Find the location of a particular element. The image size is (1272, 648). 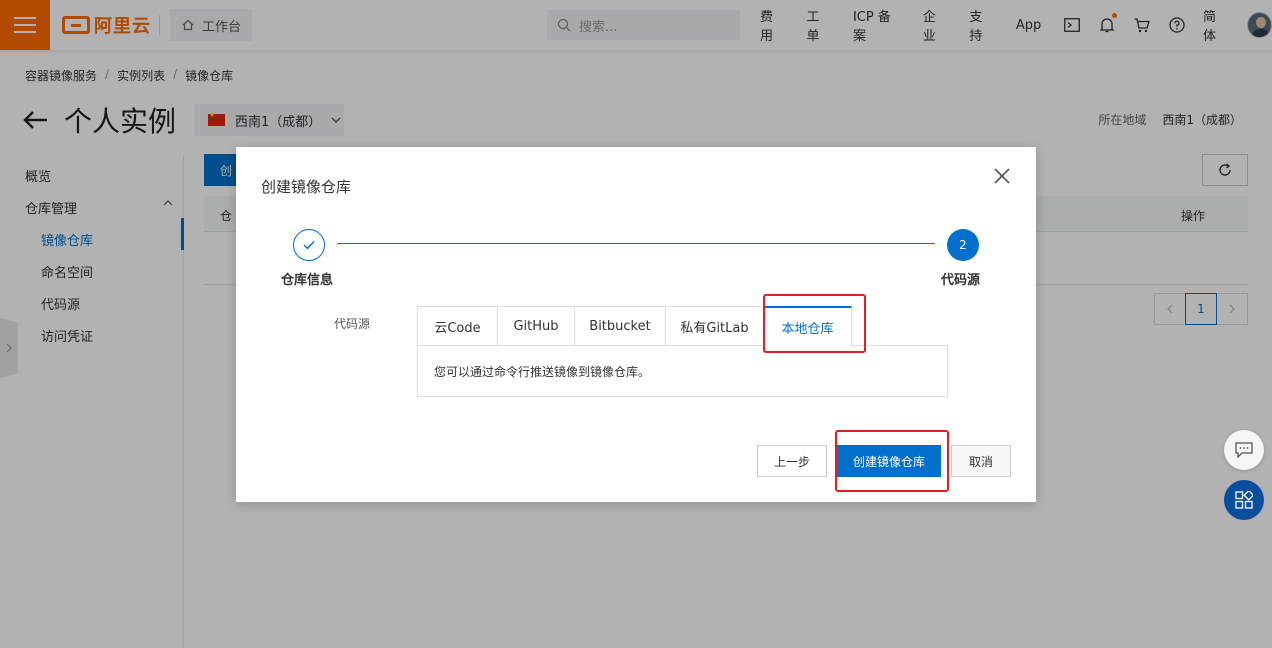

apps-grid-icon is located at coordinates (1244, 500).